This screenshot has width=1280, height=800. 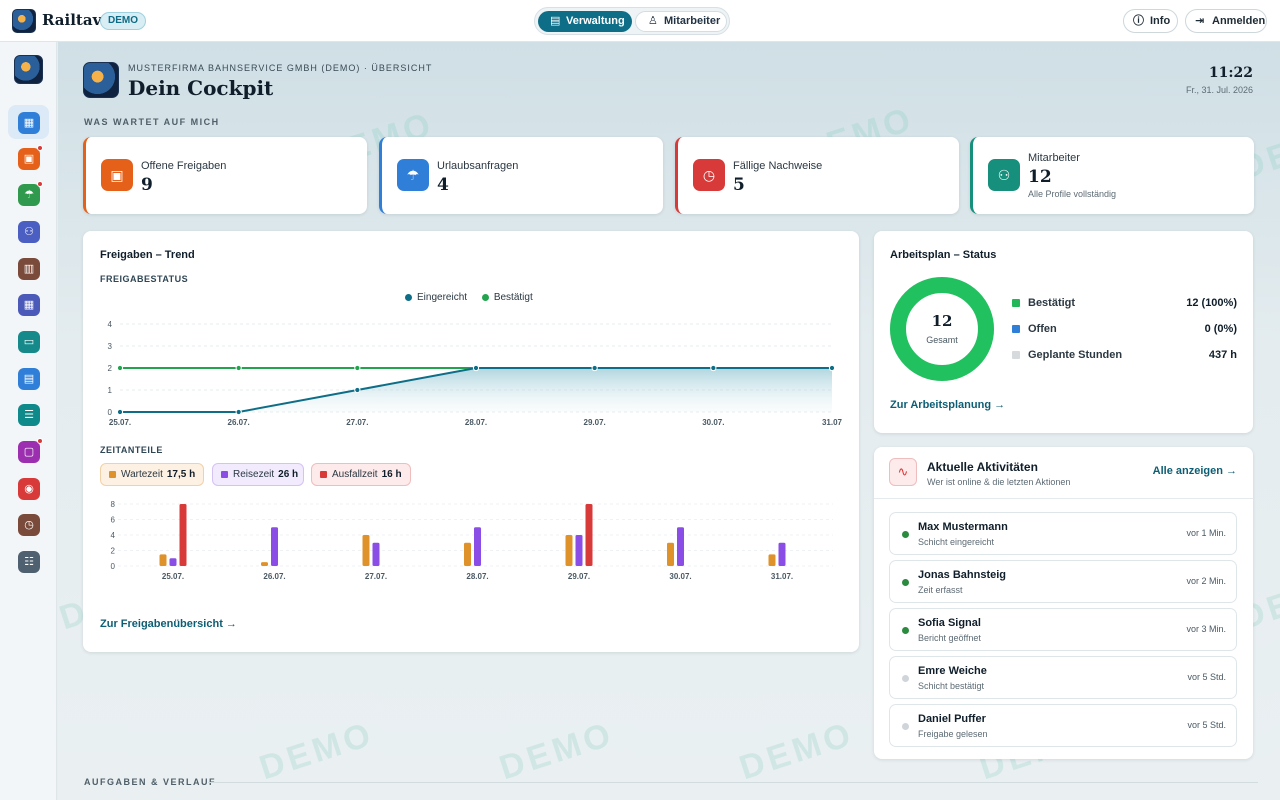 What do you see at coordinates (183, 535) in the screenshot?
I see `bar-ausfallzeit` at bounding box center [183, 535].